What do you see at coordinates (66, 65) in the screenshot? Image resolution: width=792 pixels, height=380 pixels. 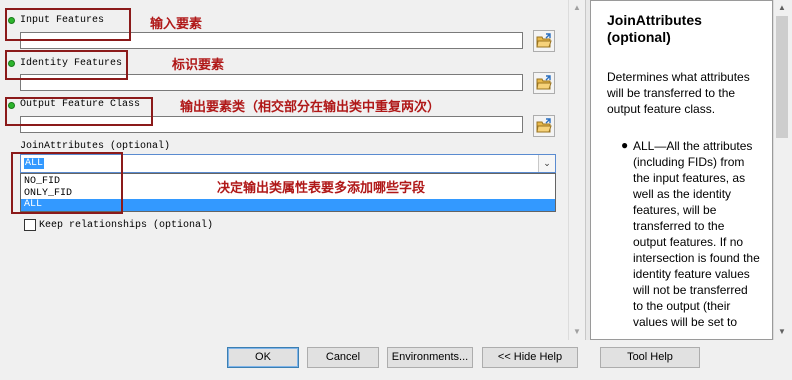 I see `identity-highlight-box` at bounding box center [66, 65].